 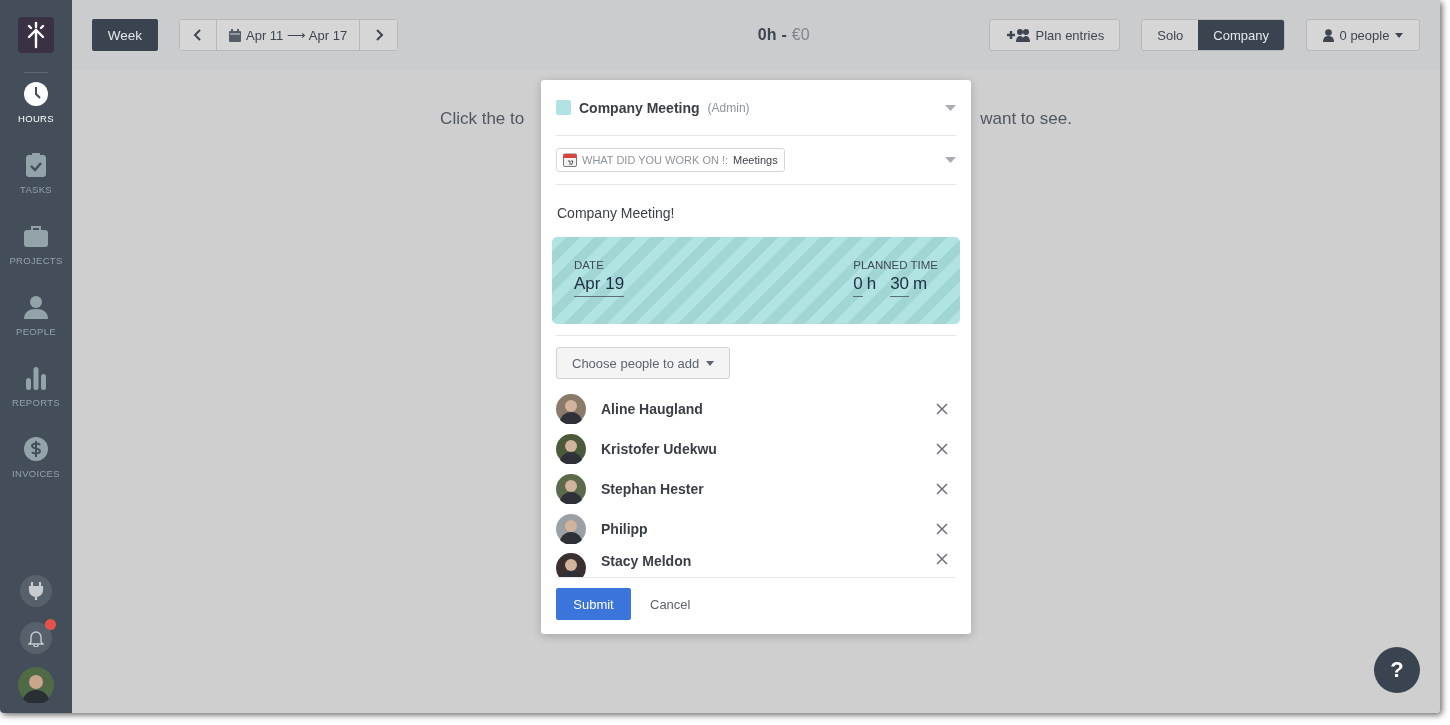 I want to click on minutes-unit: m, so click(x=920, y=284).